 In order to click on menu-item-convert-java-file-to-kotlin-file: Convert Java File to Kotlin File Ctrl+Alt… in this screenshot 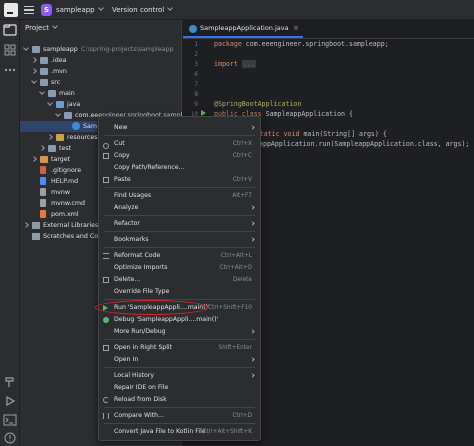, I will do `click(179, 432)`.